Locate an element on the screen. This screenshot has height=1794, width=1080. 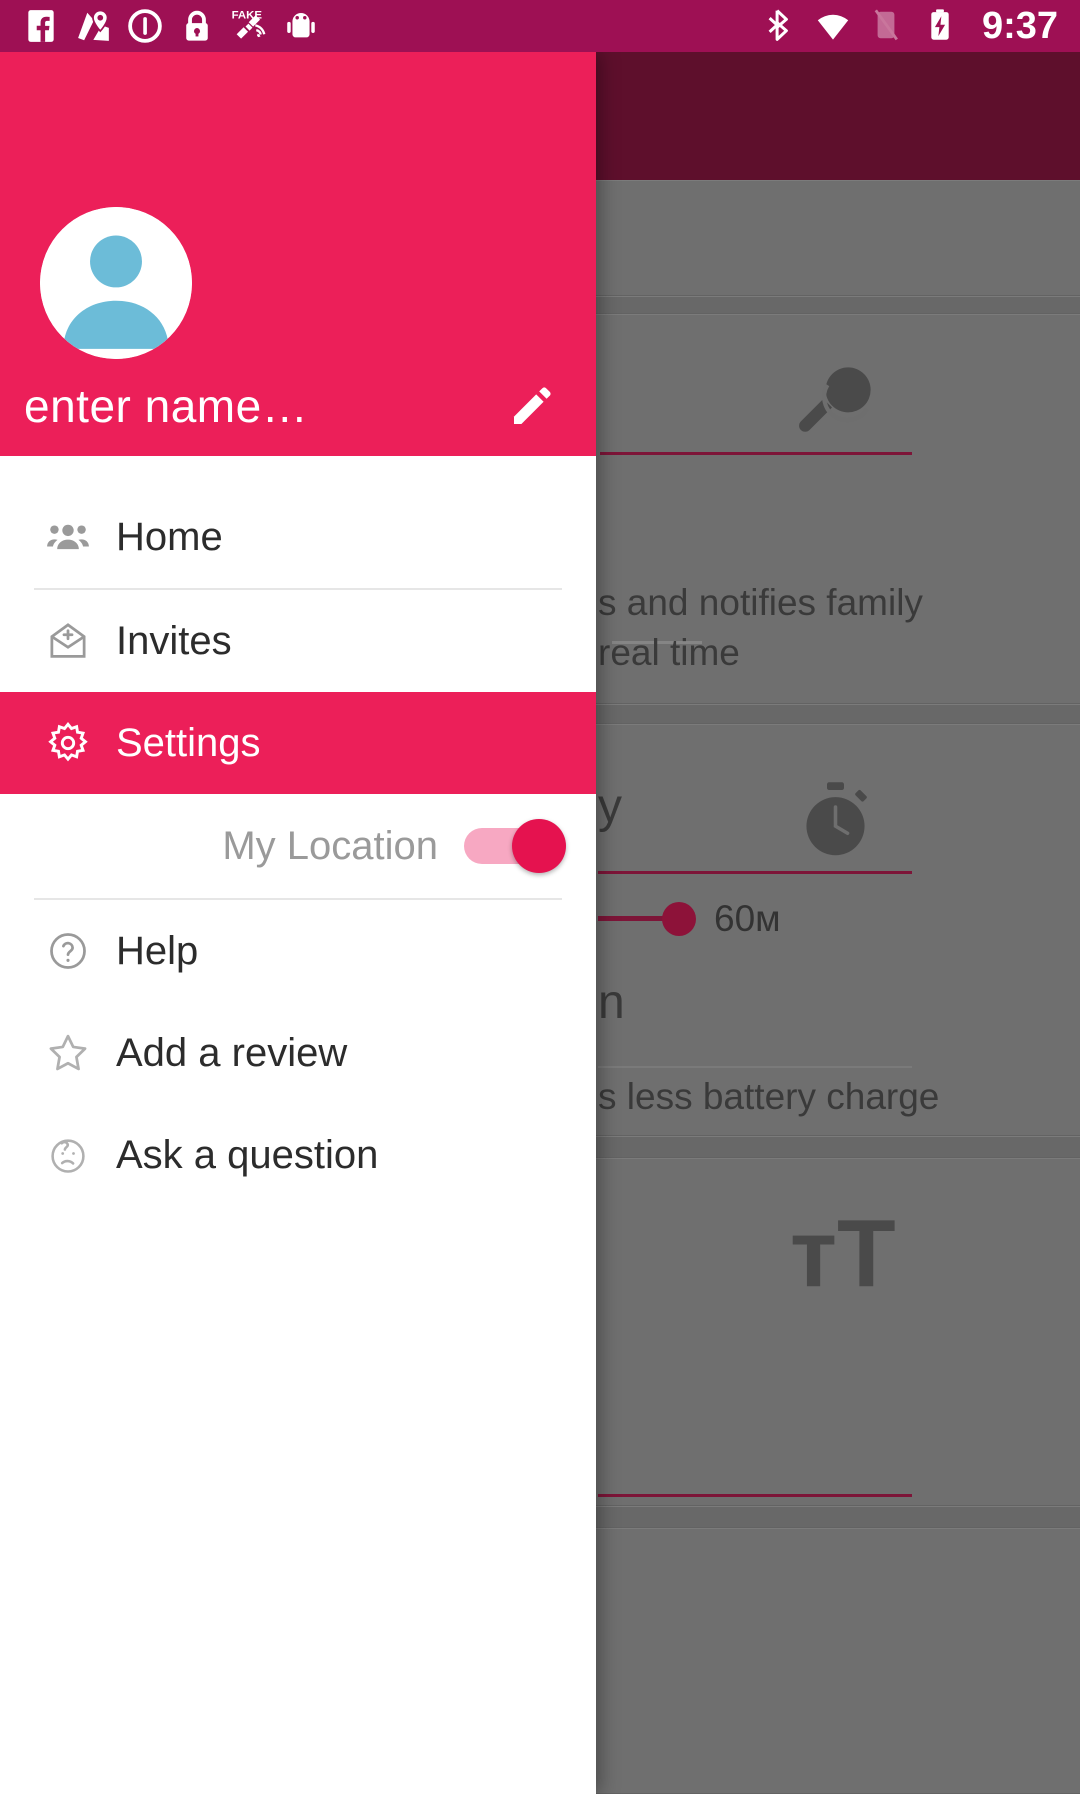
sidebar-item-label: Settings is located at coordinates (188, 742).